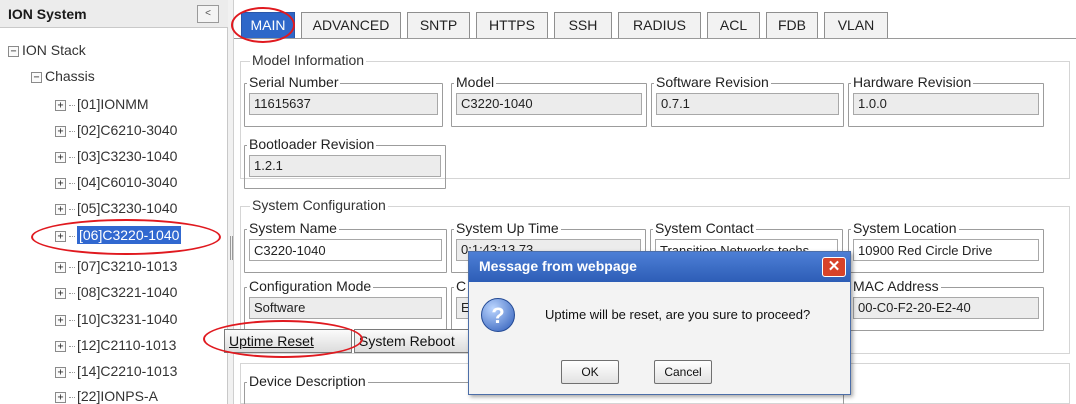 The image size is (1076, 404). I want to click on serial-number-field: Serial Number 11615637, so click(343, 100).